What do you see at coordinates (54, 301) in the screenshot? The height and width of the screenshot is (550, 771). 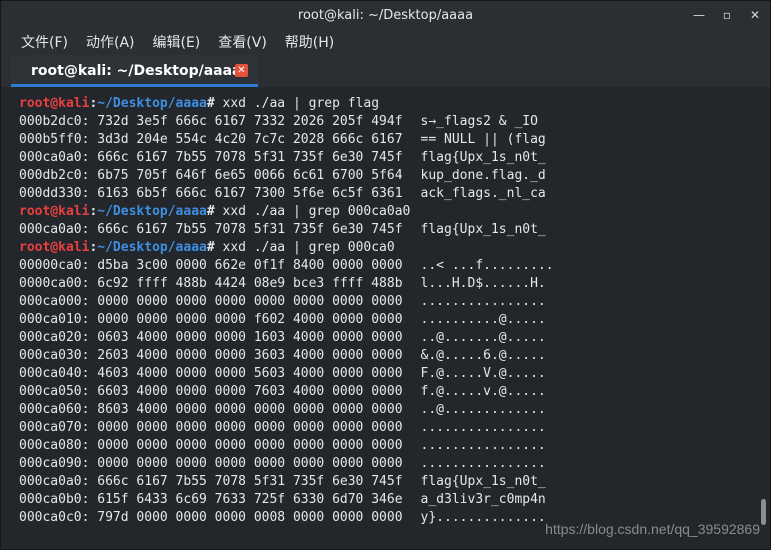 I see `hex-address: 000ca000:` at bounding box center [54, 301].